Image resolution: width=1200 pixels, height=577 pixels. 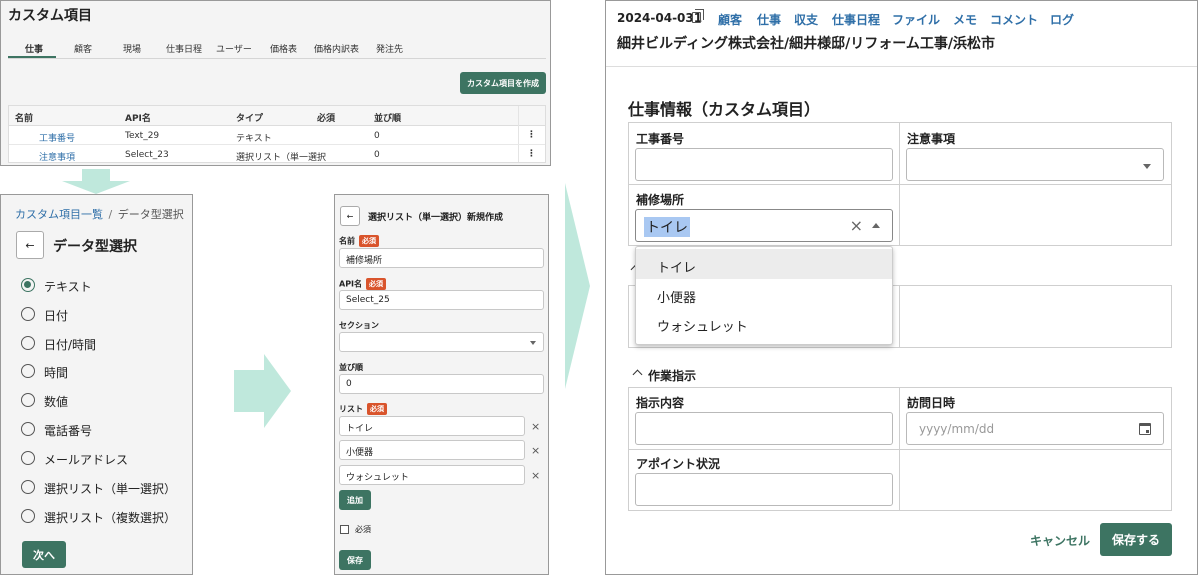 What do you see at coordinates (28, 487) in the screenshot?
I see `radio-select-single` at bounding box center [28, 487].